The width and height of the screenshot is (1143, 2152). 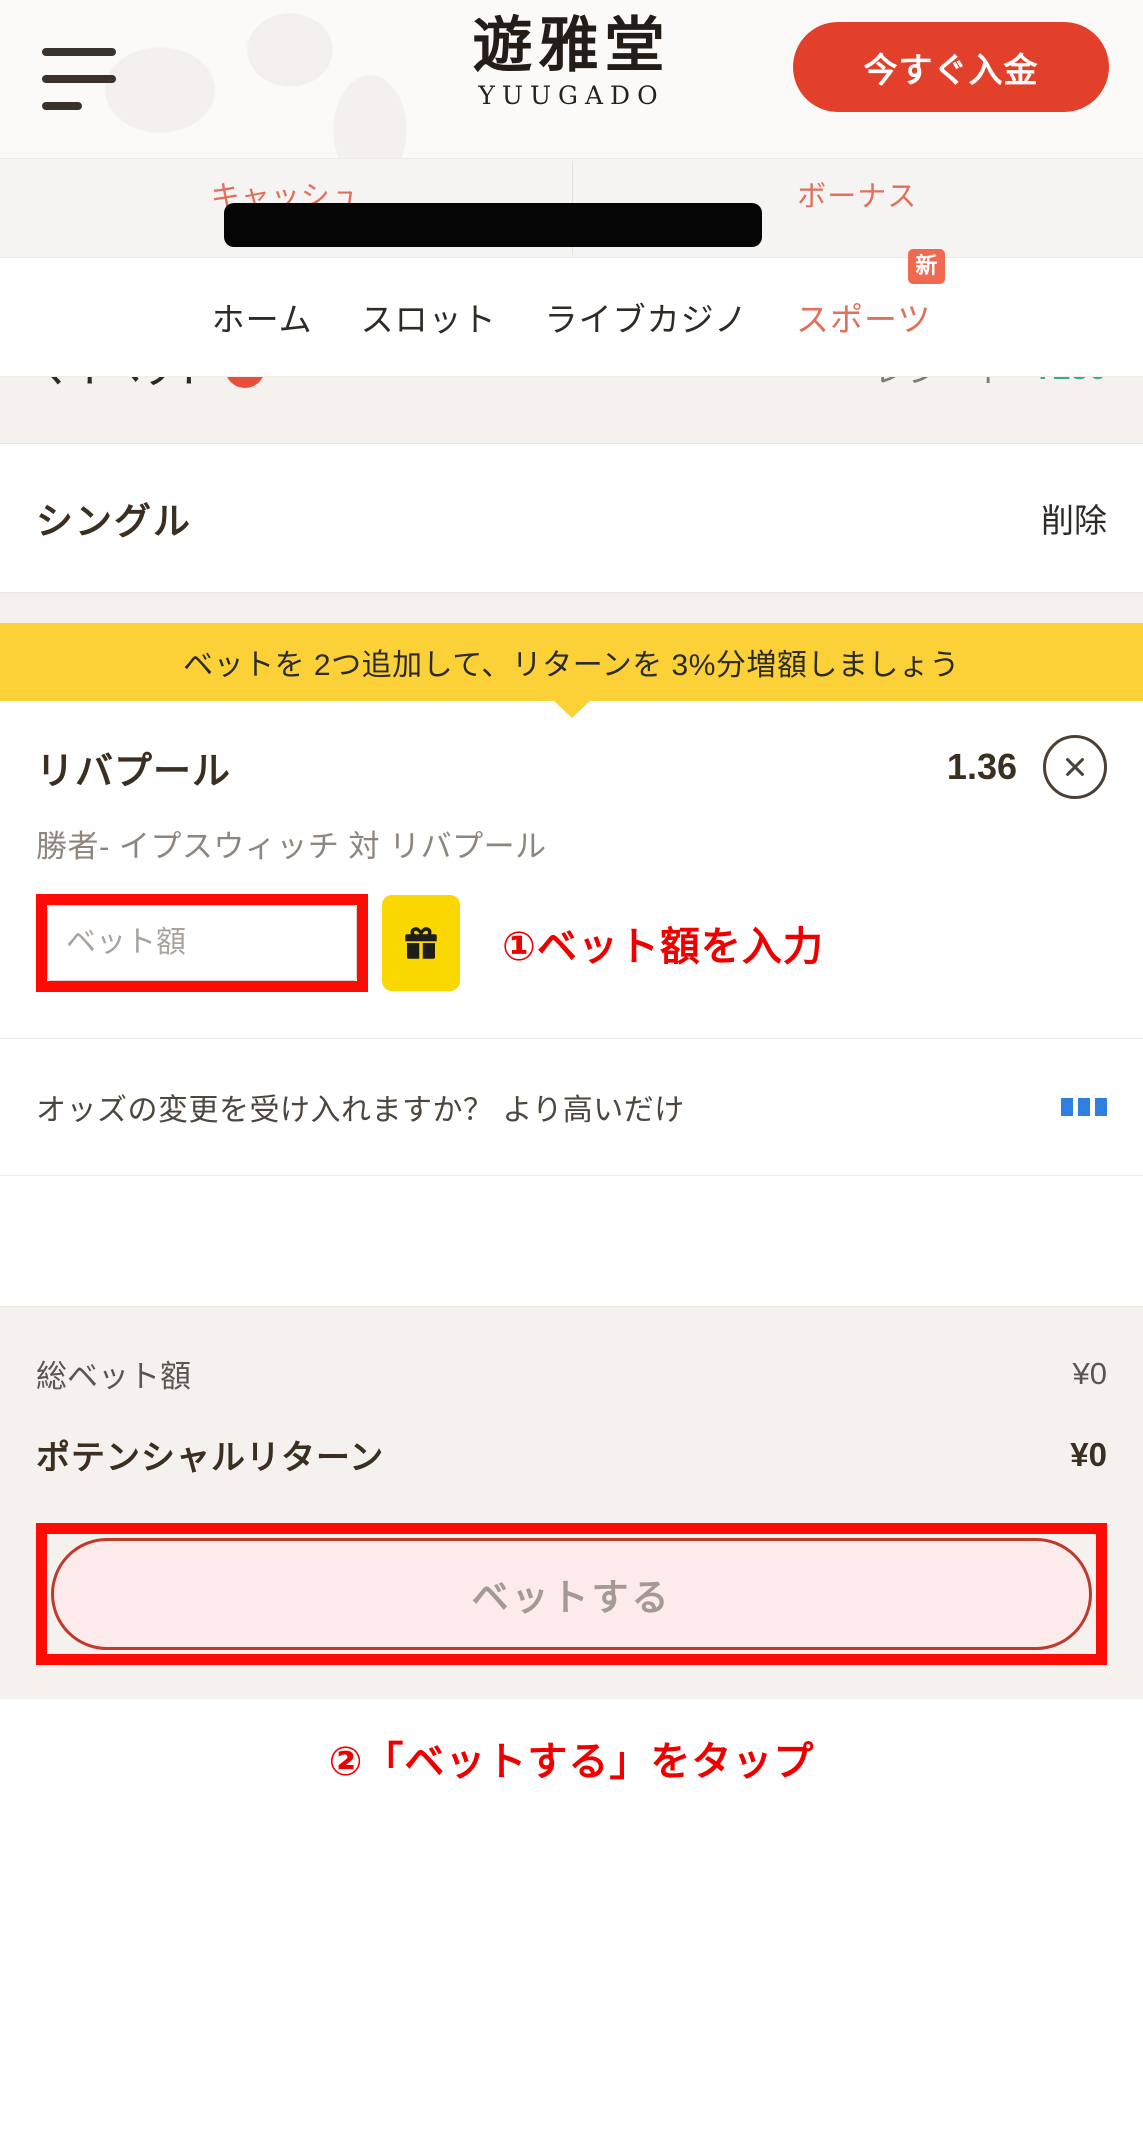 I want to click on close-circle-icon, so click(x=1075, y=767).